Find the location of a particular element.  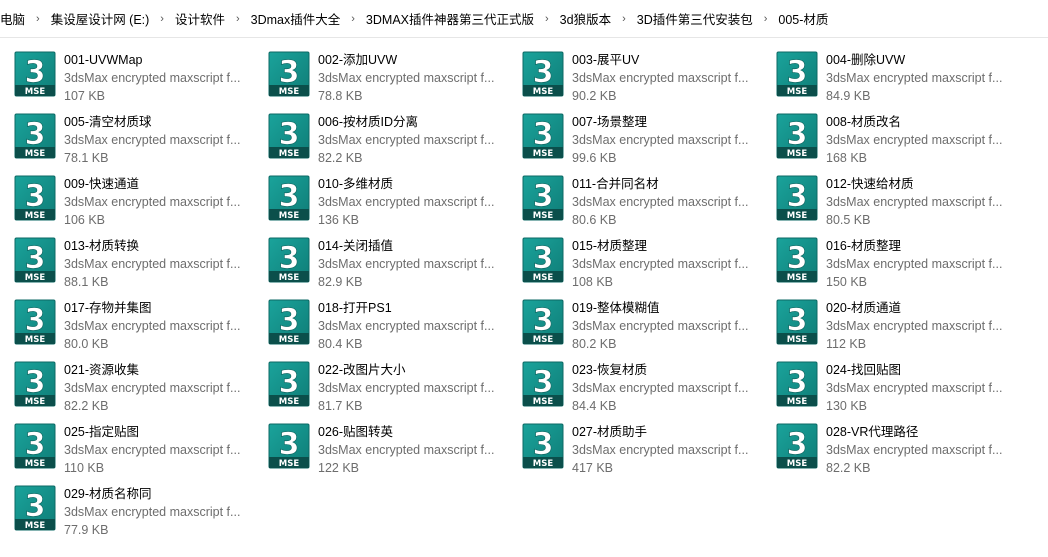

file-name: 008-材质改名 is located at coordinates (864, 122).